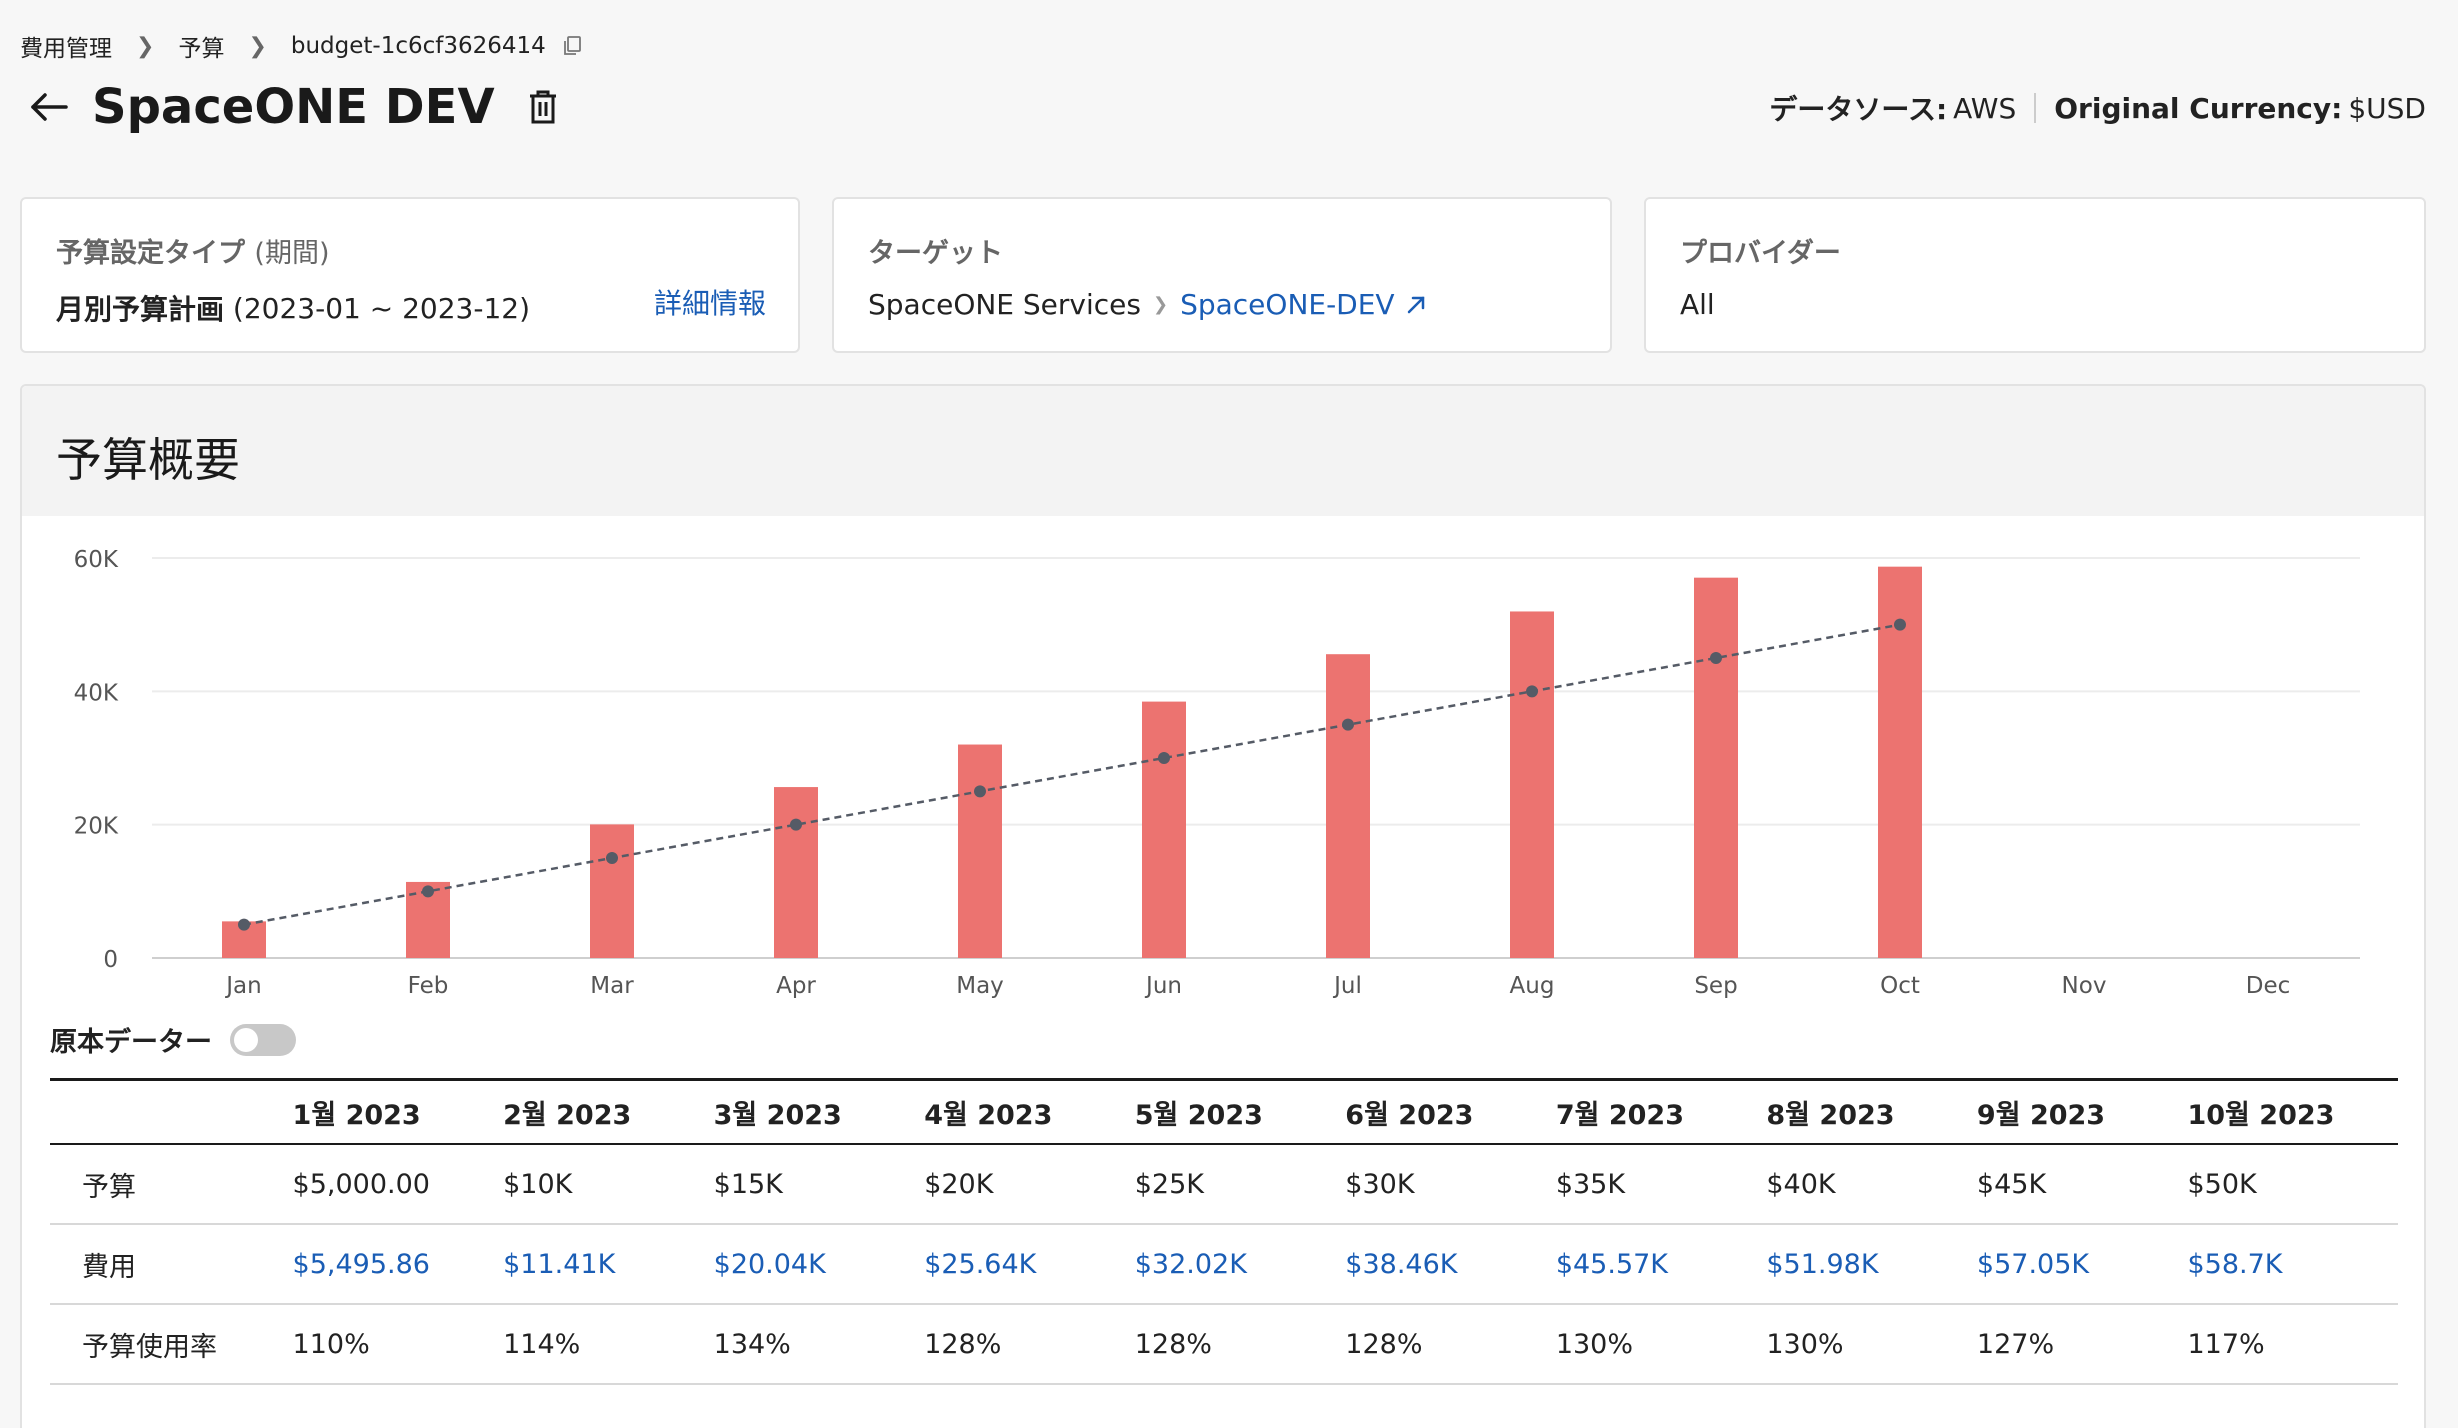 Image resolution: width=2458 pixels, height=1428 pixels. Describe the element at coordinates (356, 1115) in the screenshot. I see `table-header-month: 1월 2023` at that location.